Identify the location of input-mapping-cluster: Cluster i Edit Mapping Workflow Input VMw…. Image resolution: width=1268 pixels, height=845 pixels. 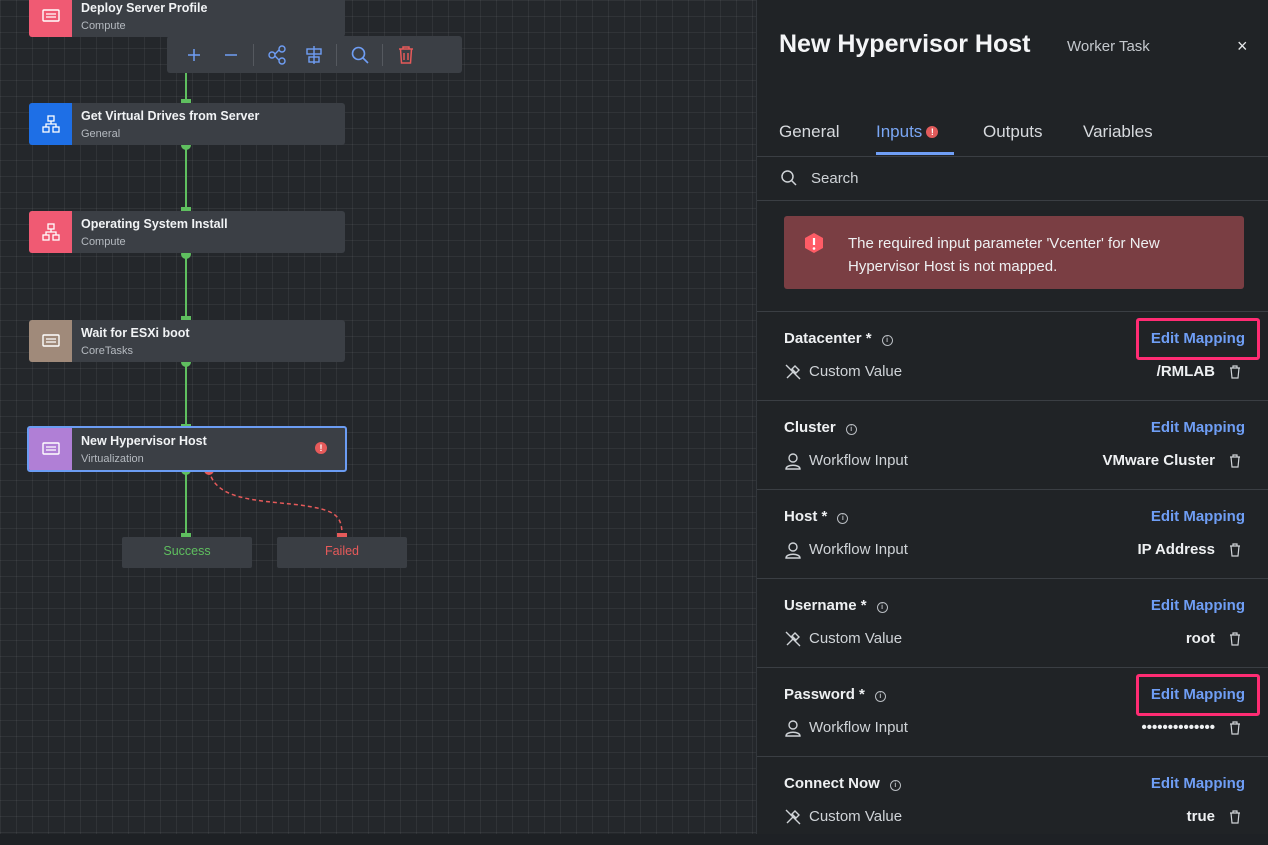
(1012, 444).